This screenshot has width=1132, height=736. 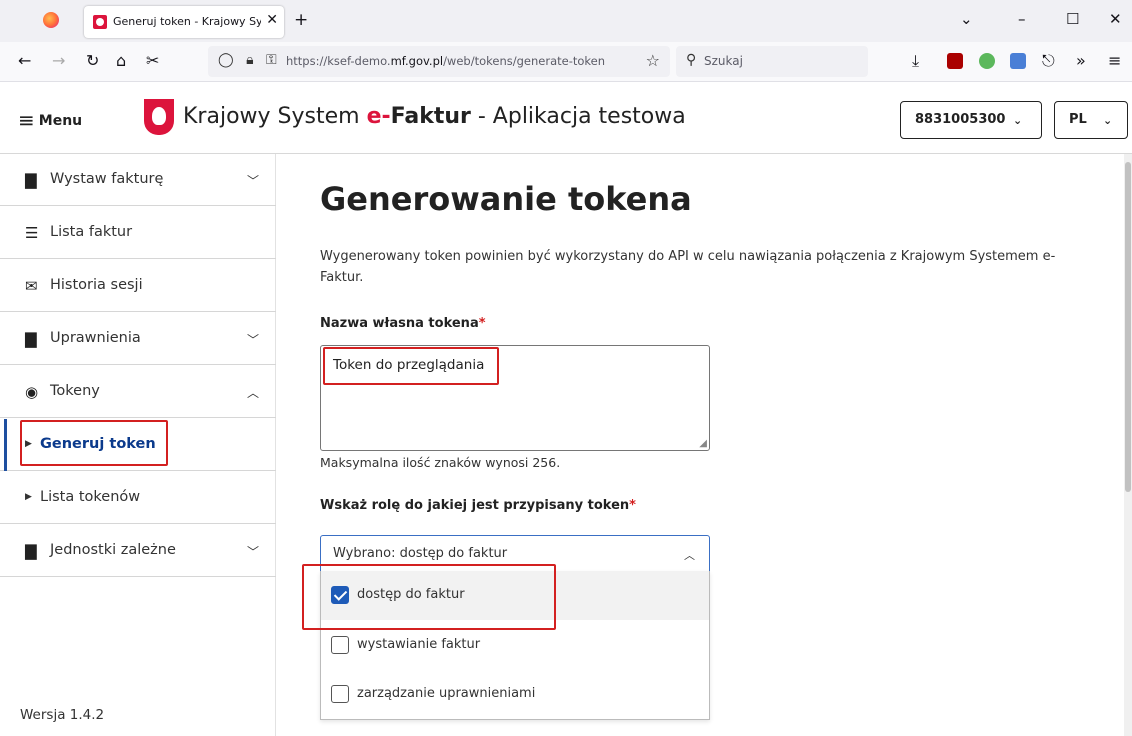 What do you see at coordinates (1091, 120) in the screenshot?
I see `language-button: PL ⌄` at bounding box center [1091, 120].